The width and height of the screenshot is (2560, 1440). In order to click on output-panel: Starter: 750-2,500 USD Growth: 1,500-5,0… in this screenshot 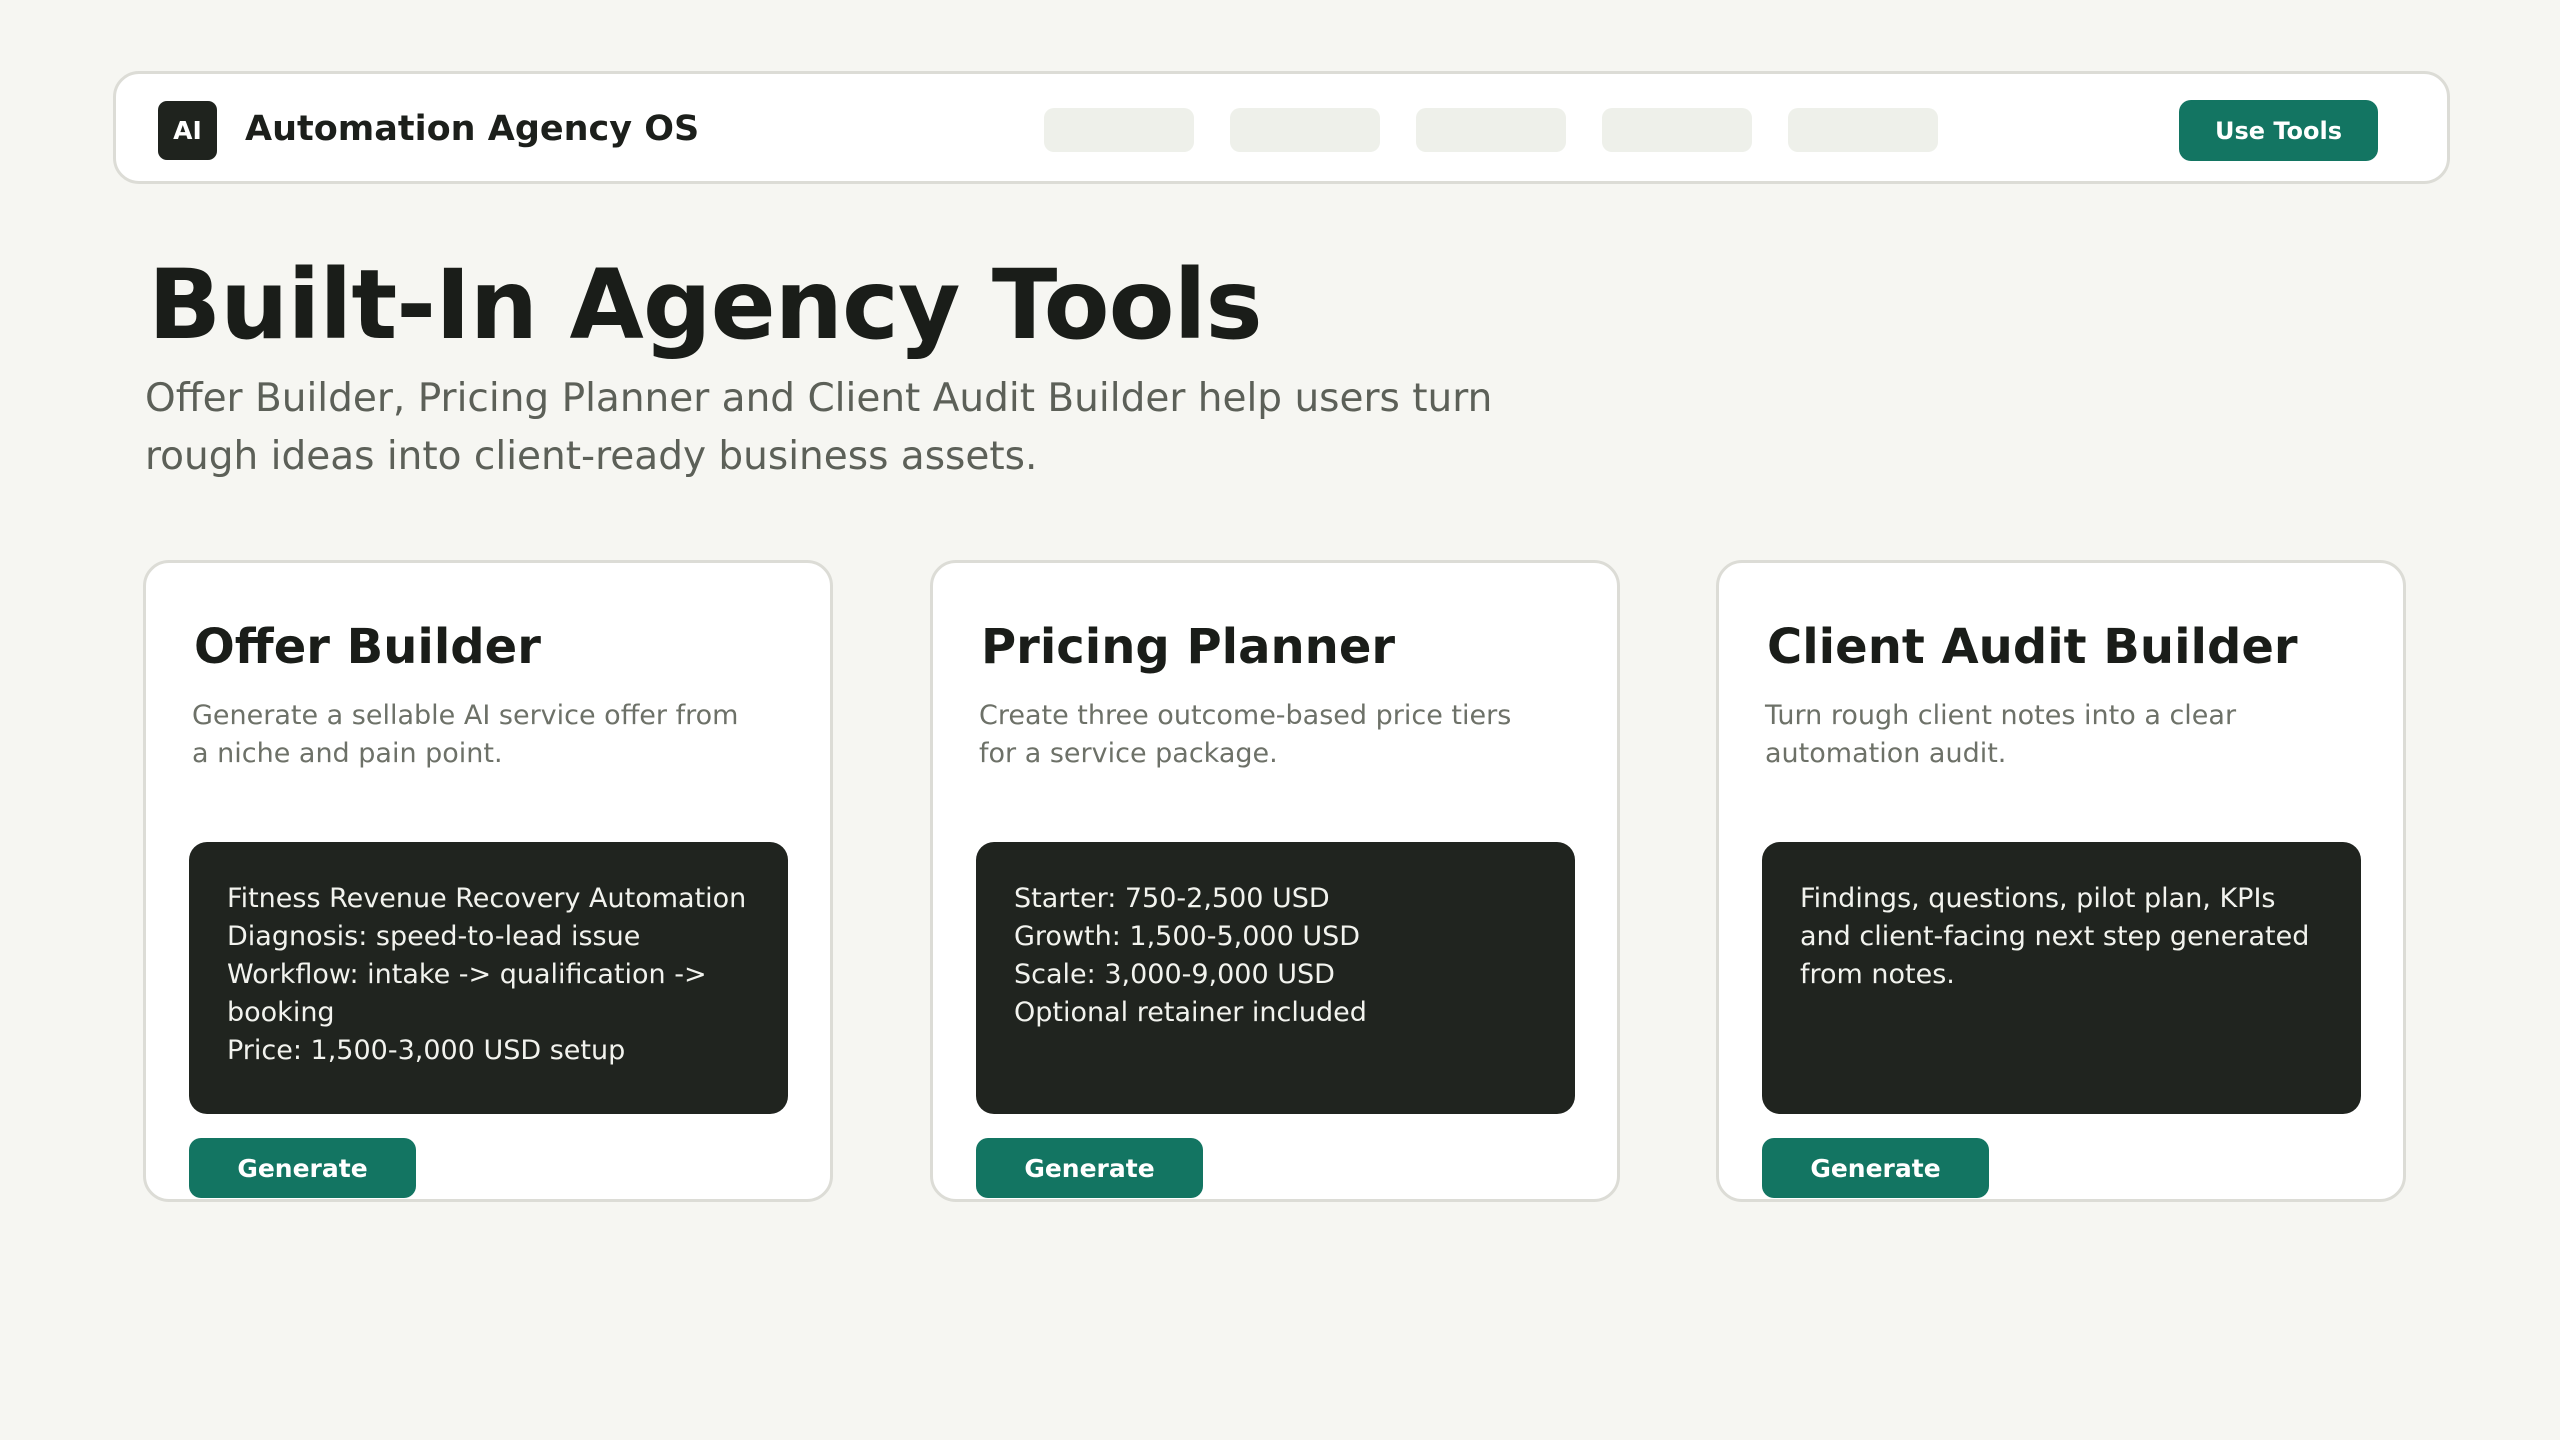, I will do `click(1275, 978)`.